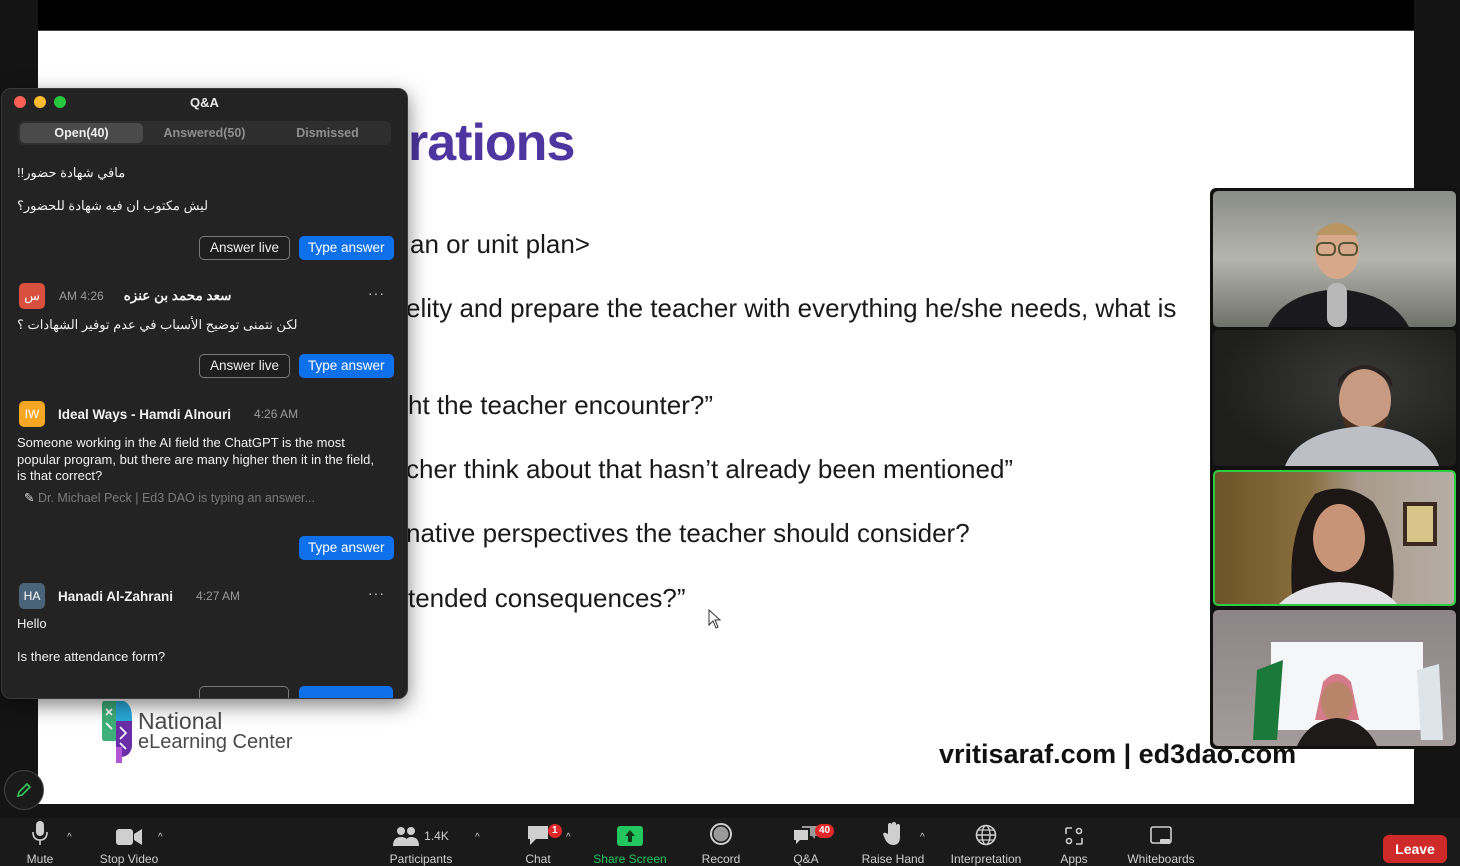  Describe the element at coordinates (491, 143) in the screenshot. I see `slide-title: rations` at that location.